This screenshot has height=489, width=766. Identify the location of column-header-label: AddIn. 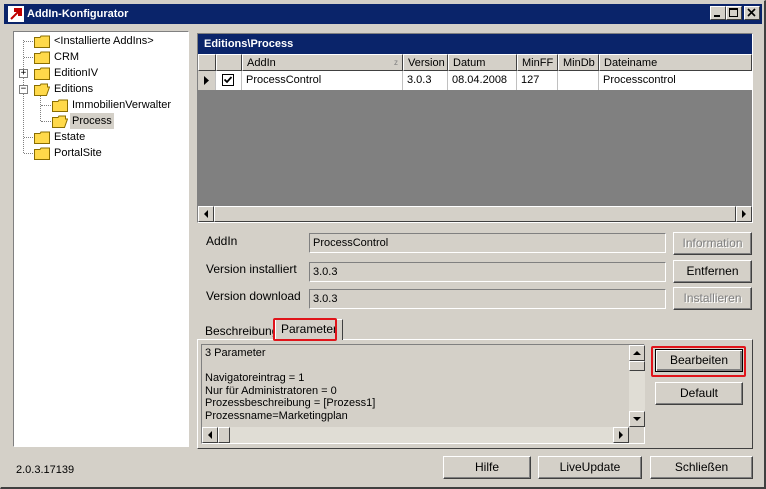
(261, 63).